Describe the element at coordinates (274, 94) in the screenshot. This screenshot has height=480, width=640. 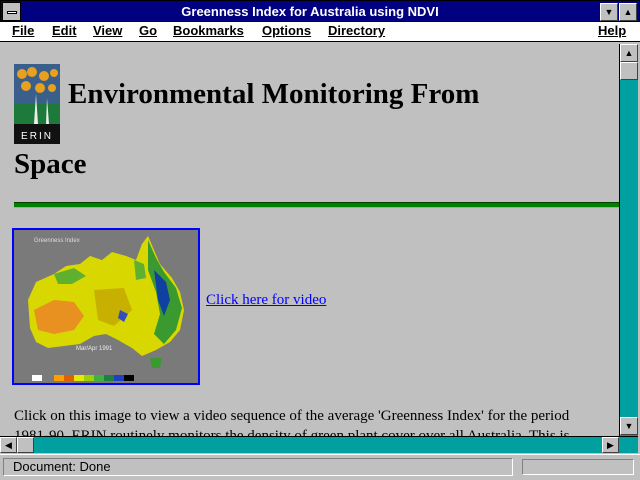
I see `page-title: Environmental Monitoring From` at that location.